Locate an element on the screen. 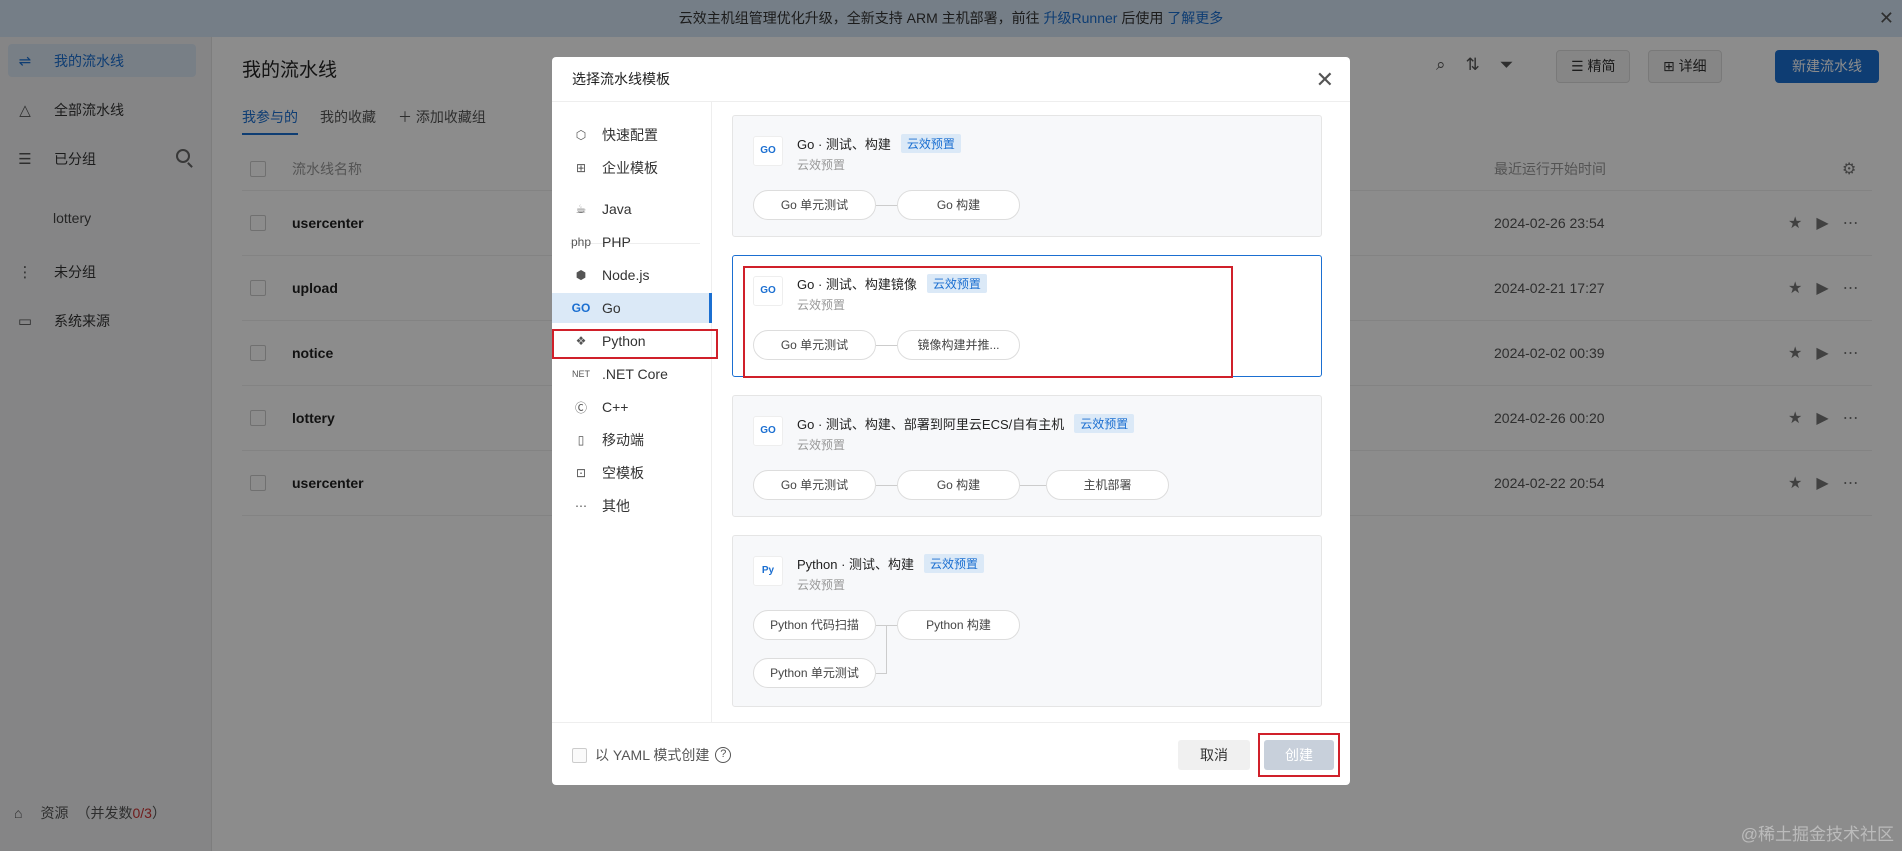 Image resolution: width=1902 pixels, height=851 pixels. category-quick-config: ⬡ 快速配置 is located at coordinates (632, 135).